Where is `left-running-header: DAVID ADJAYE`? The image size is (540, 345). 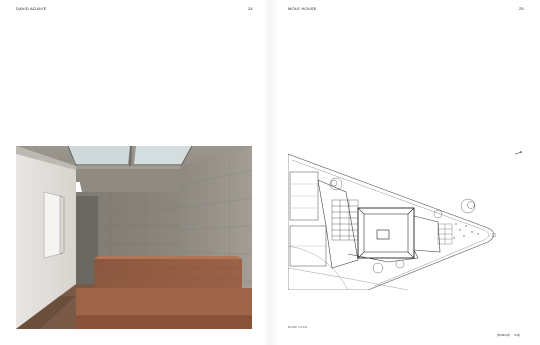 left-running-header: DAVID ADJAYE is located at coordinates (31, 8).